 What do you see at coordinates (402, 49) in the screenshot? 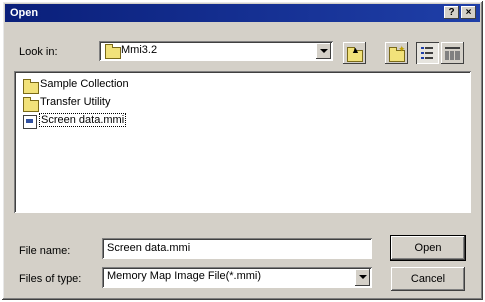
I see `sparkle-icon: ✦` at bounding box center [402, 49].